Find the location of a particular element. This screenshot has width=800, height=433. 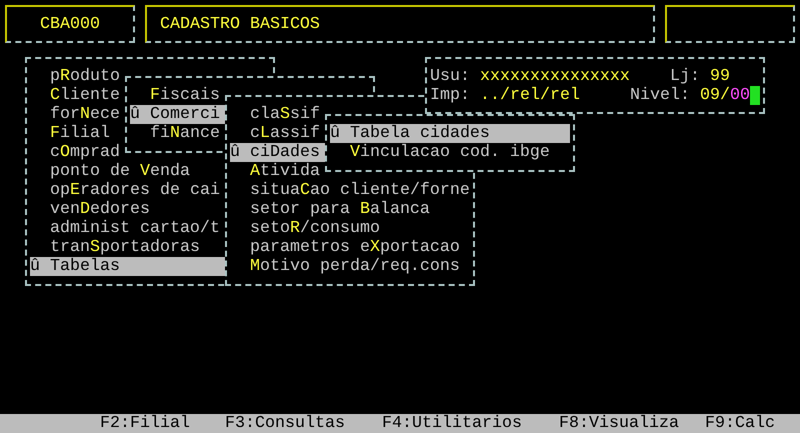

menu-item: parametros eXportacao is located at coordinates (350, 247).